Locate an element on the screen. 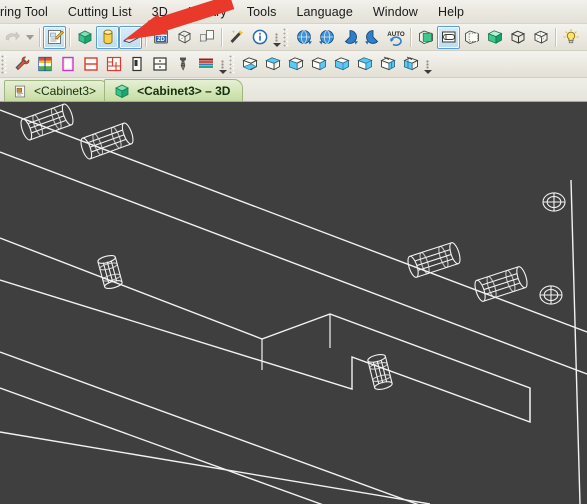  rotate-sphere-right-icon is located at coordinates (327, 37).